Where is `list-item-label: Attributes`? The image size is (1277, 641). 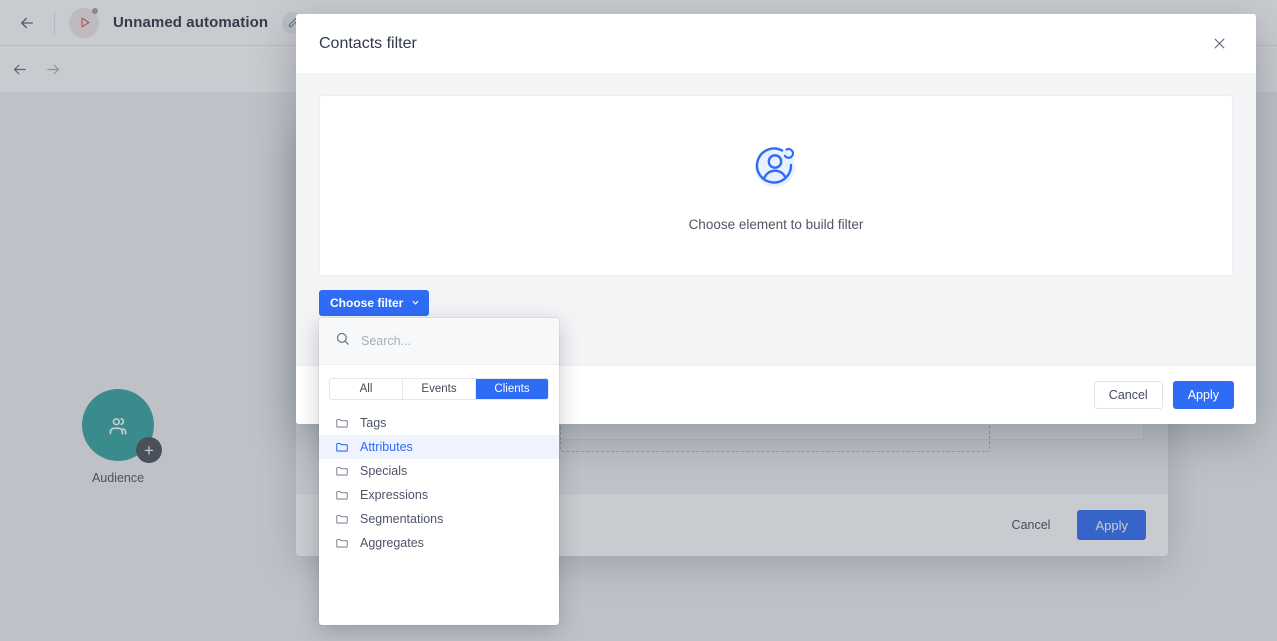
list-item-label: Attributes is located at coordinates (386, 447).